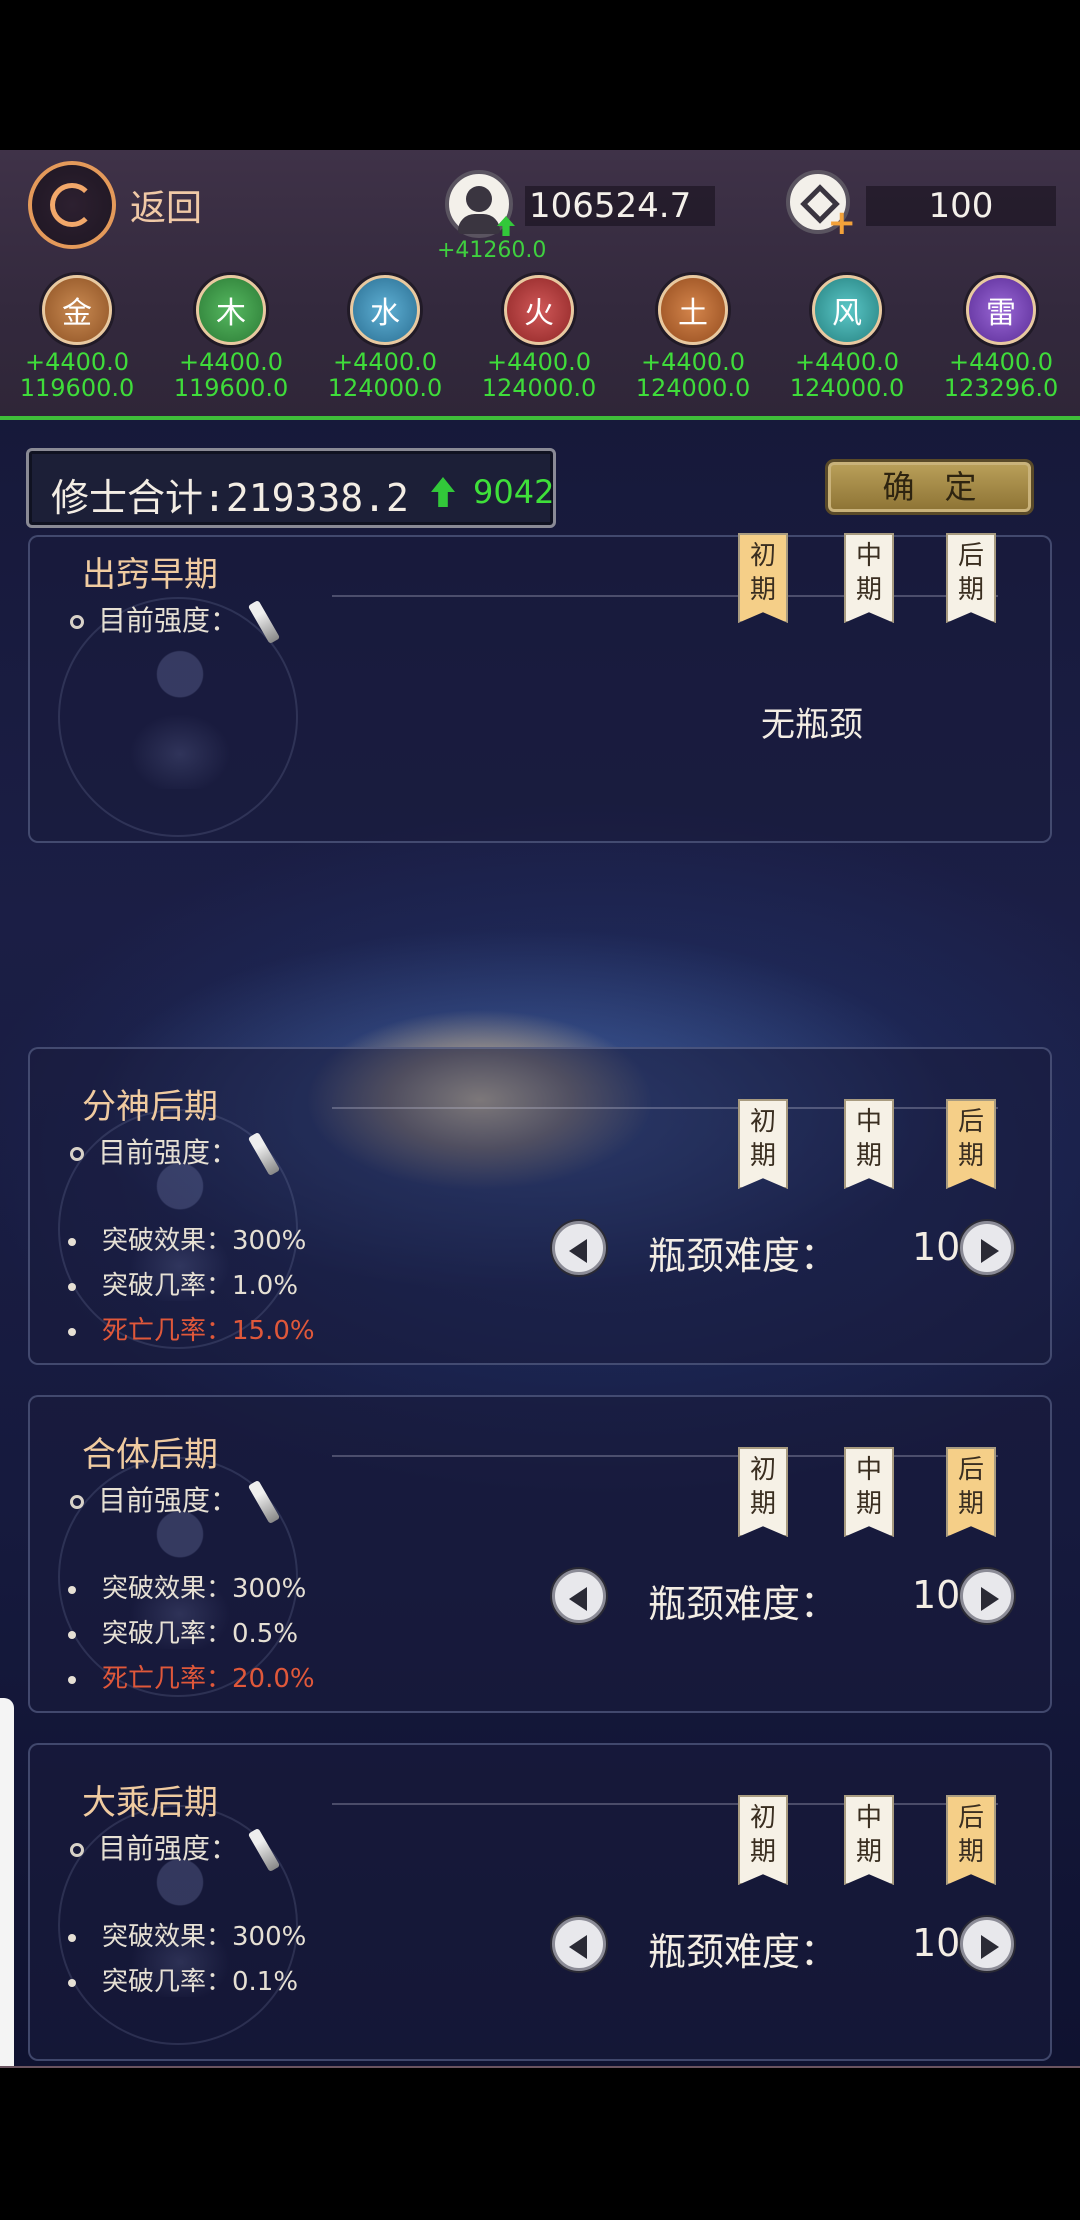 This screenshot has height=2220, width=1080. I want to click on population-icon, so click(480, 204).